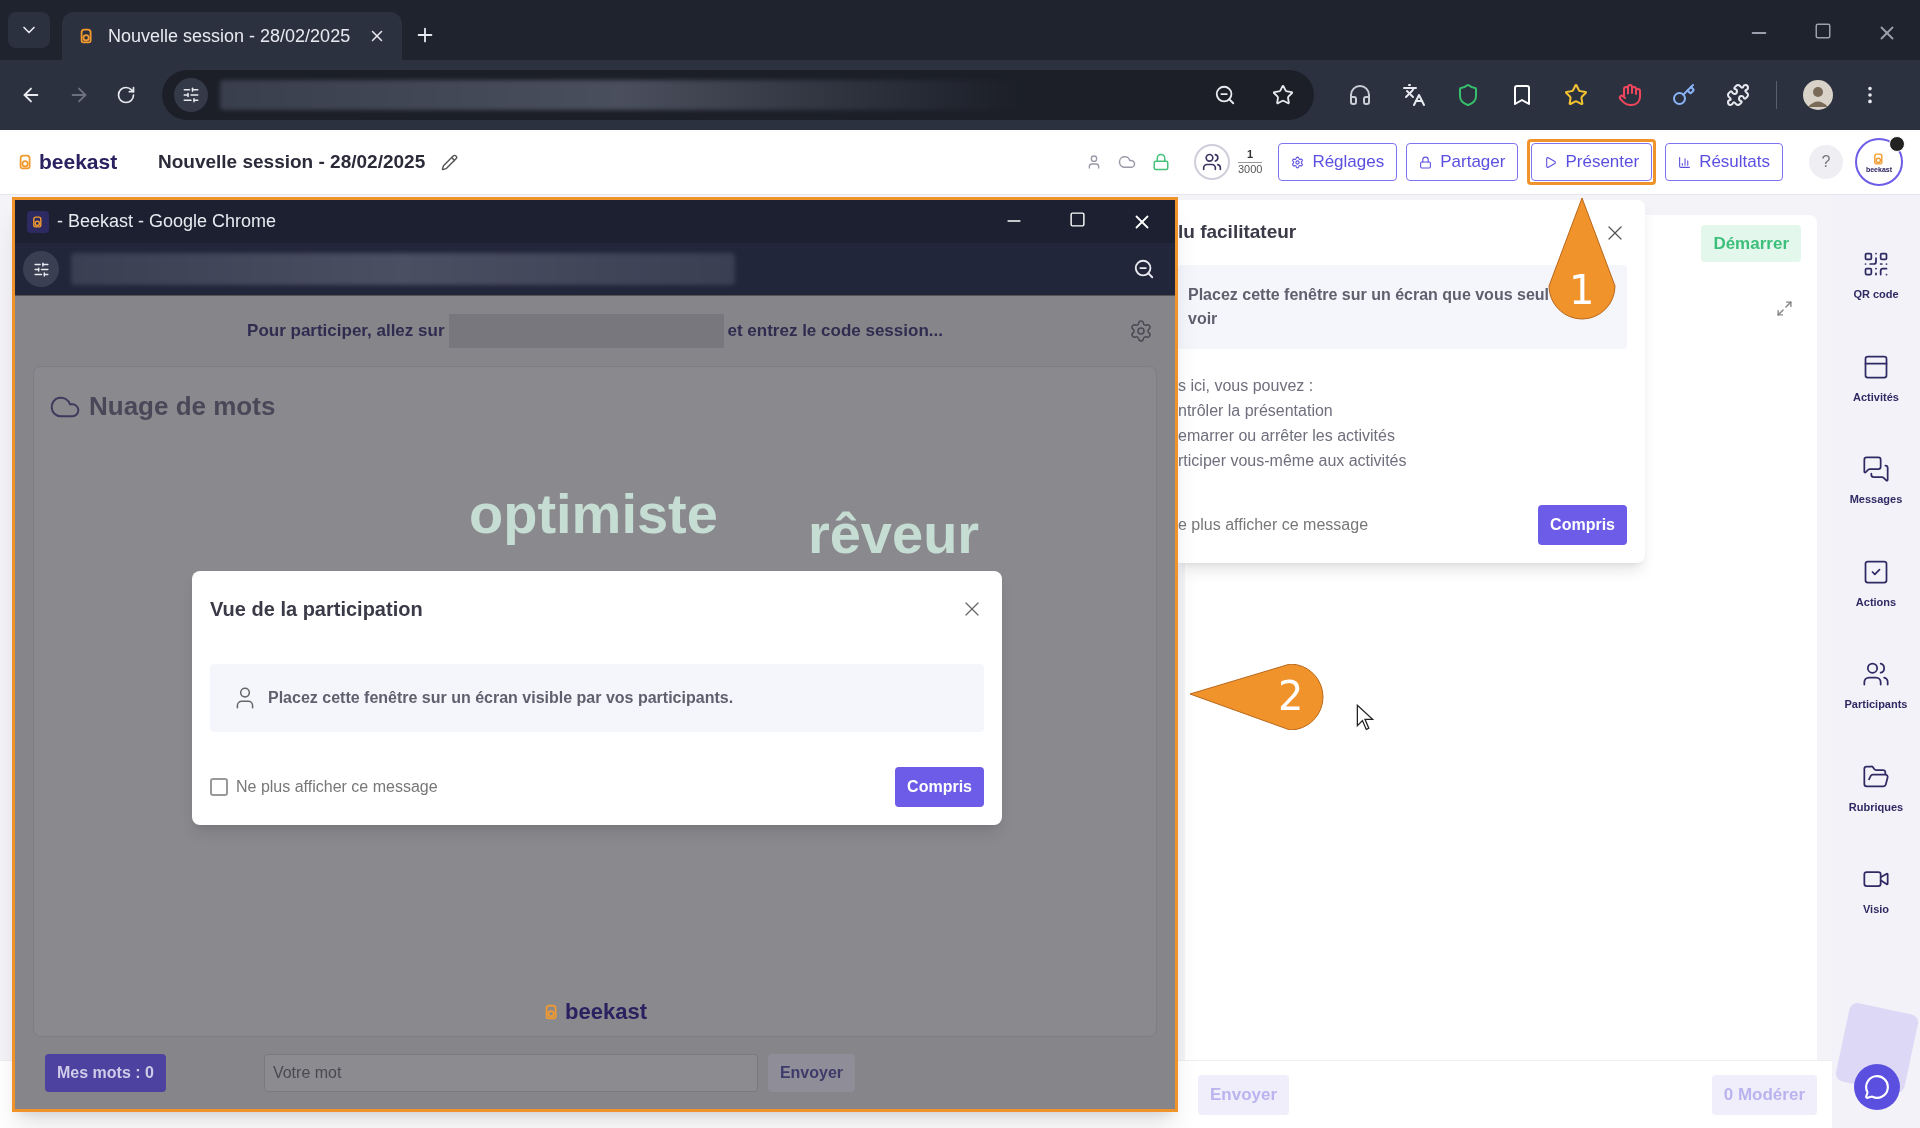 The width and height of the screenshot is (1920, 1128). Describe the element at coordinates (593, 516) in the screenshot. I see `word-cloud-word: optimiste` at that location.